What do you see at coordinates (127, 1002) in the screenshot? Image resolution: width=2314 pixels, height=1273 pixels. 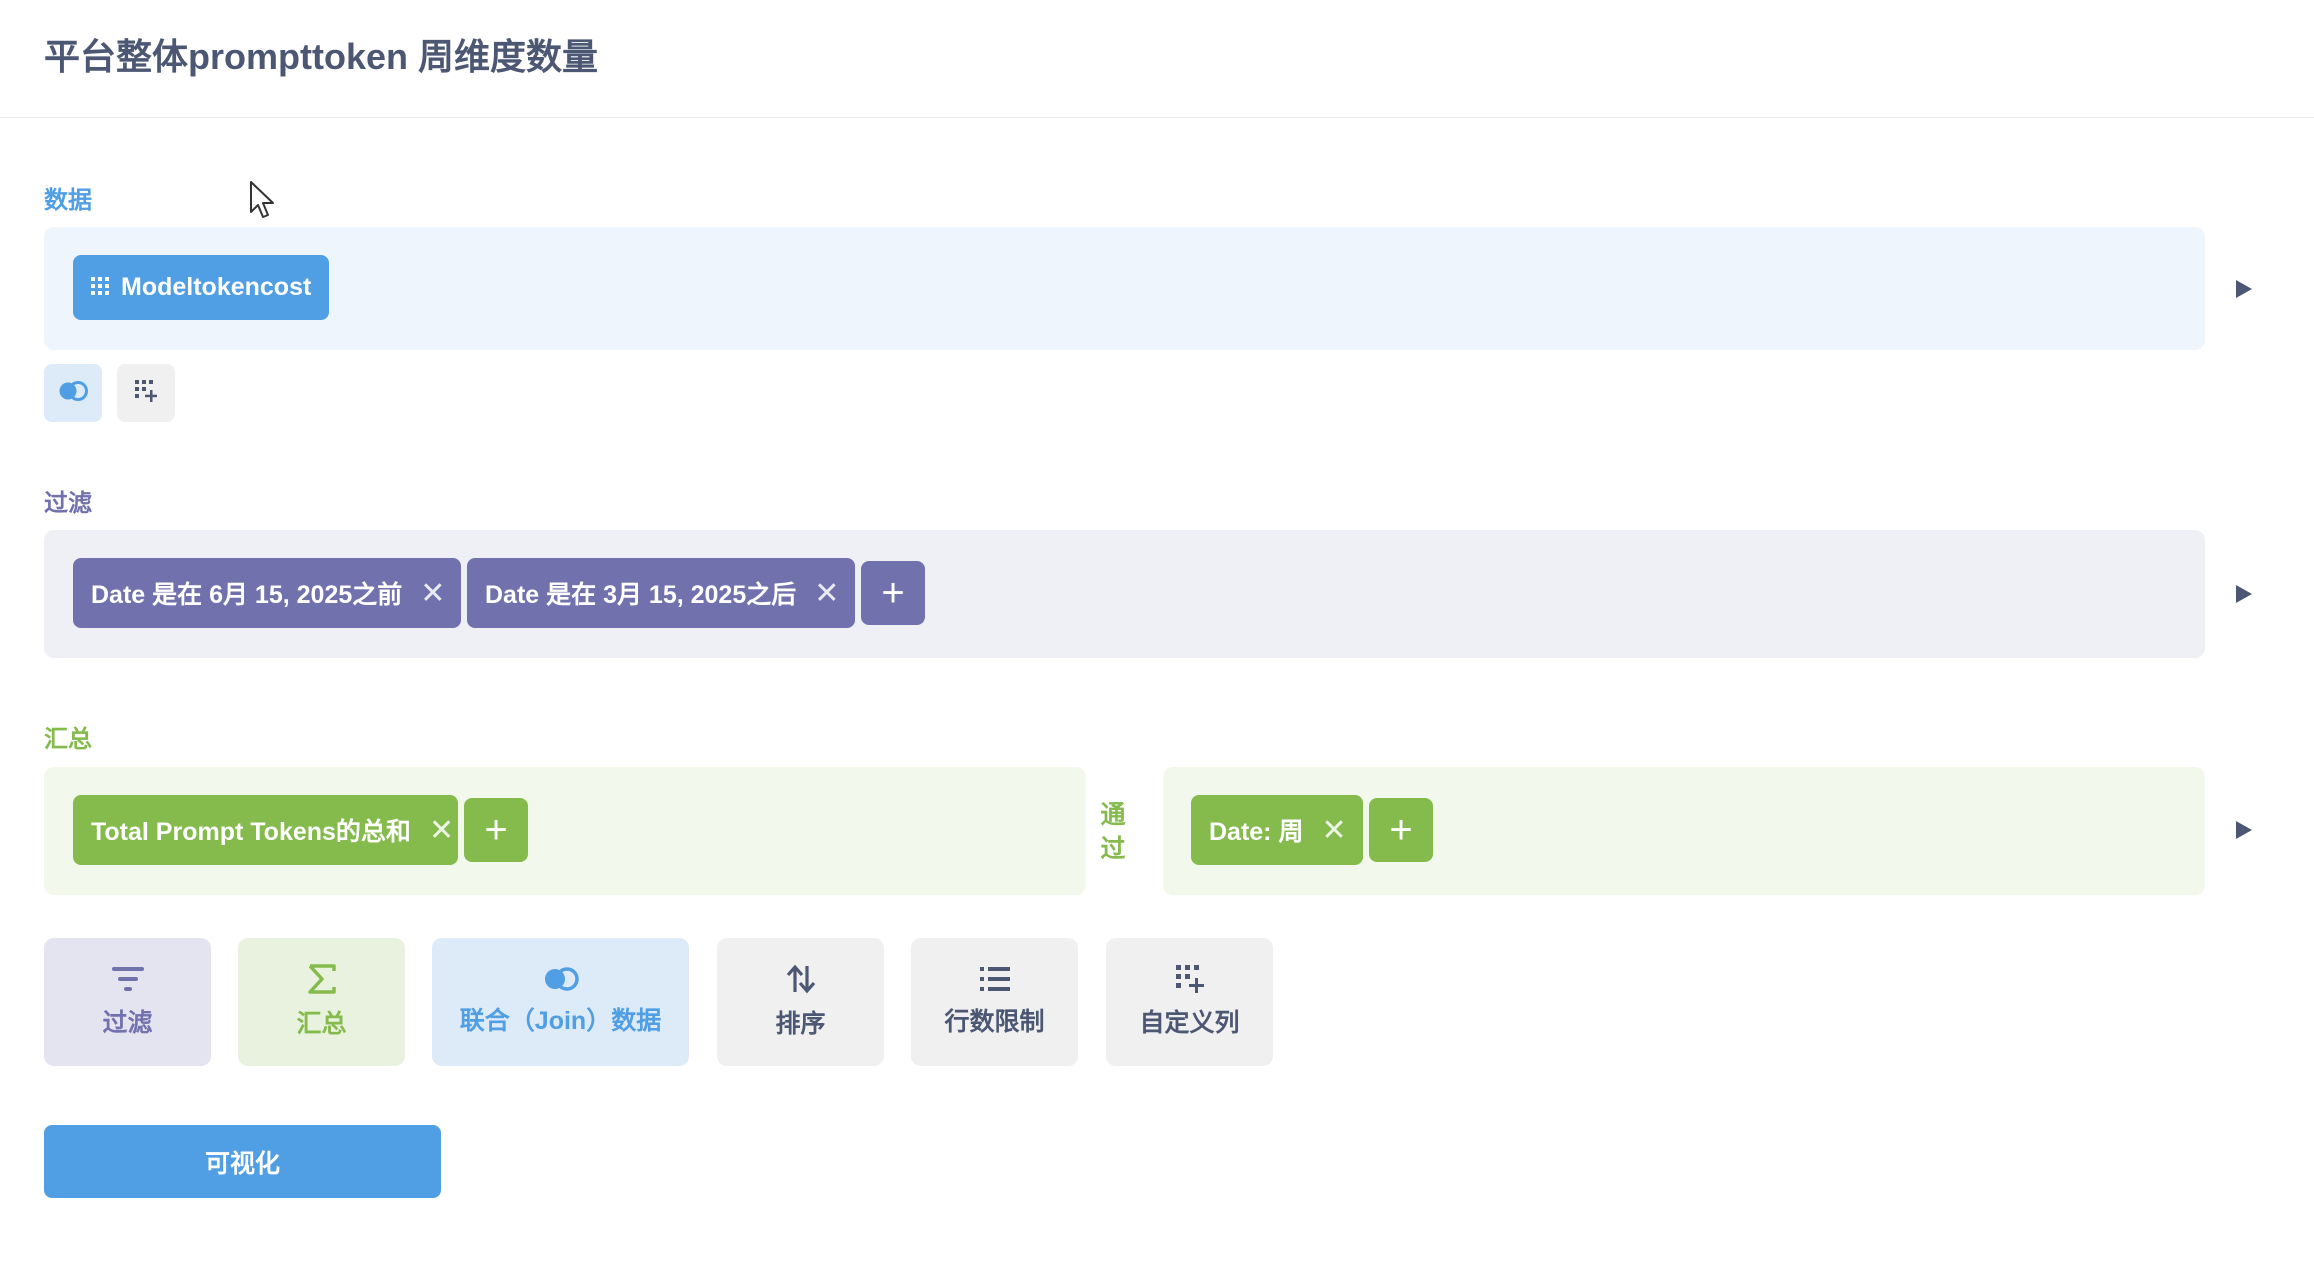 I see `filter-tool-button: 过滤` at bounding box center [127, 1002].